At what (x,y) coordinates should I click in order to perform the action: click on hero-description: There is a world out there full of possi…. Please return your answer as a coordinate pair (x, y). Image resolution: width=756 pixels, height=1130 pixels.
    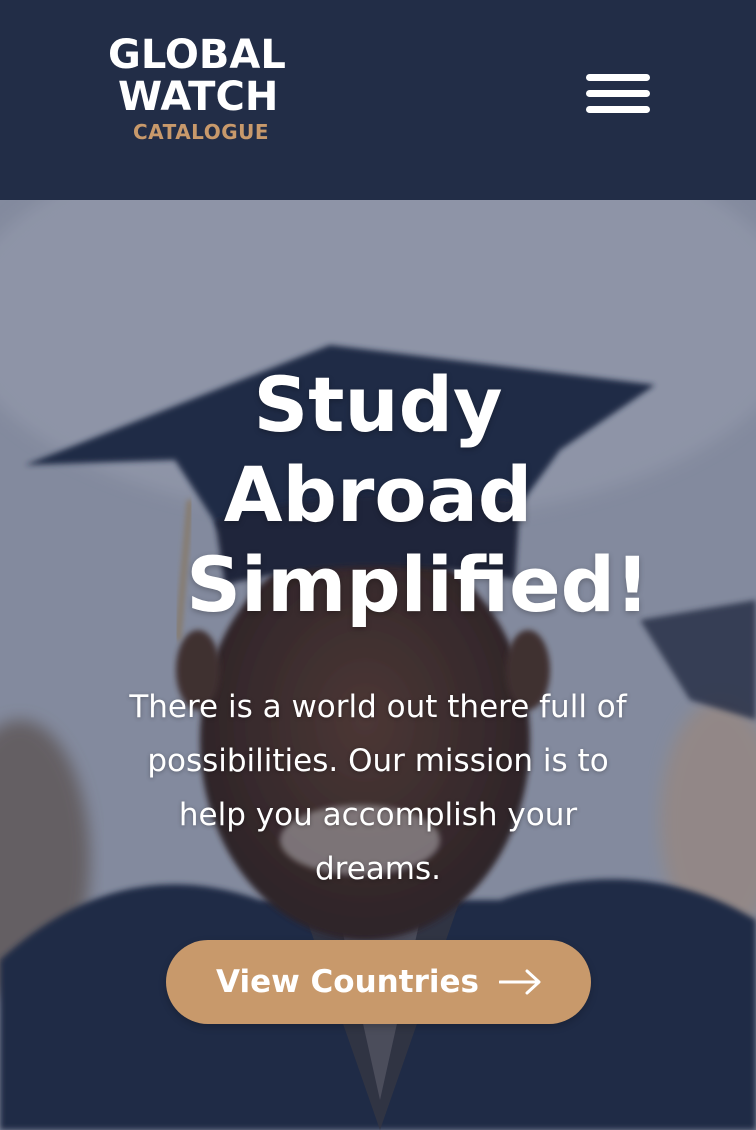
    Looking at the image, I should click on (378, 788).